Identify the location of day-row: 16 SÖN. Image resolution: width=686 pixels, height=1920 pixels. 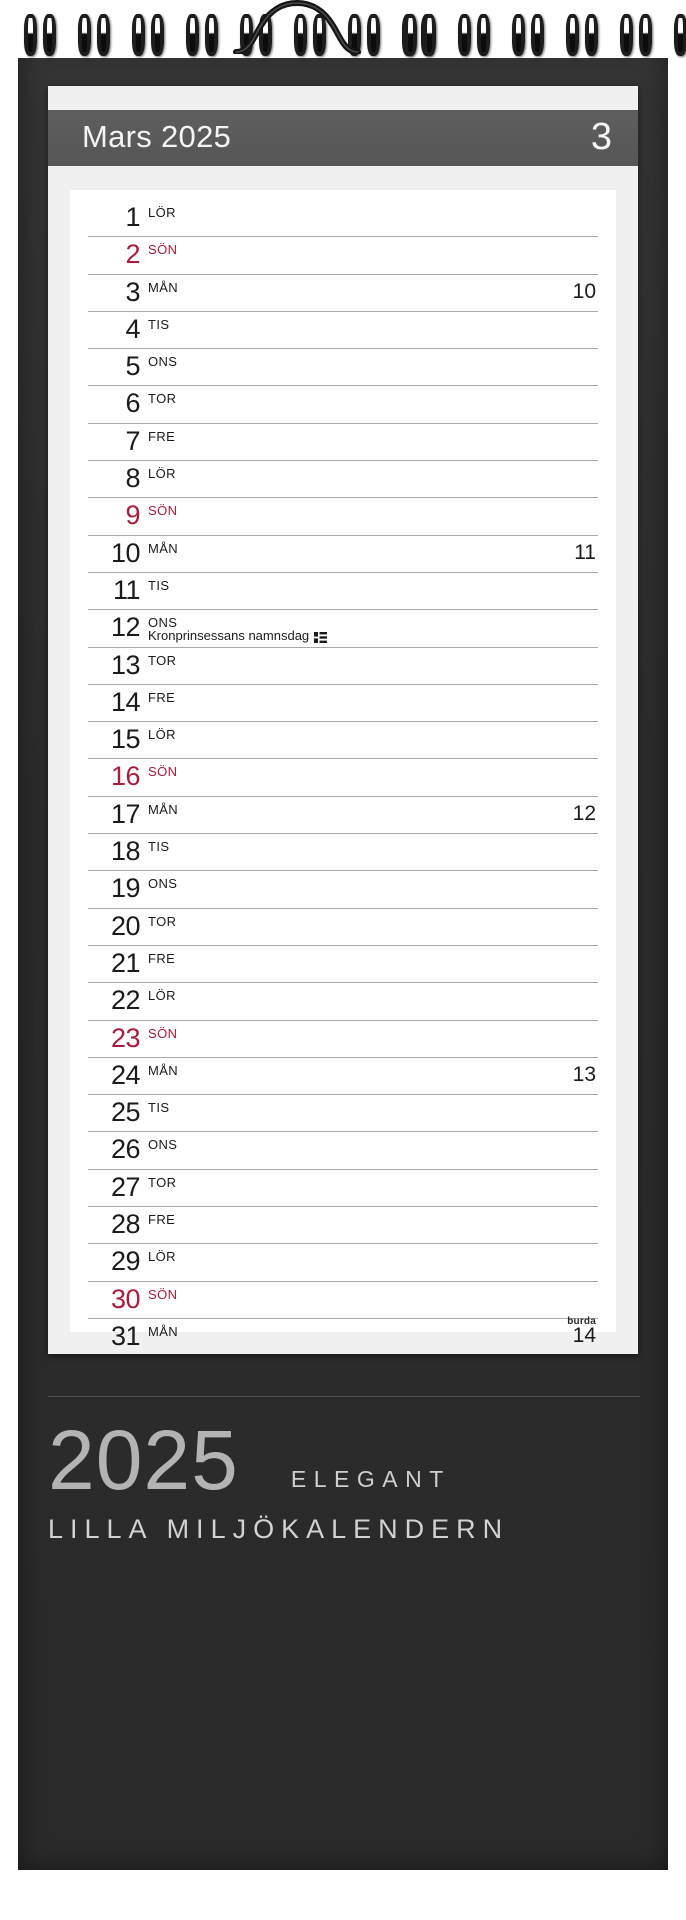
(343, 778).